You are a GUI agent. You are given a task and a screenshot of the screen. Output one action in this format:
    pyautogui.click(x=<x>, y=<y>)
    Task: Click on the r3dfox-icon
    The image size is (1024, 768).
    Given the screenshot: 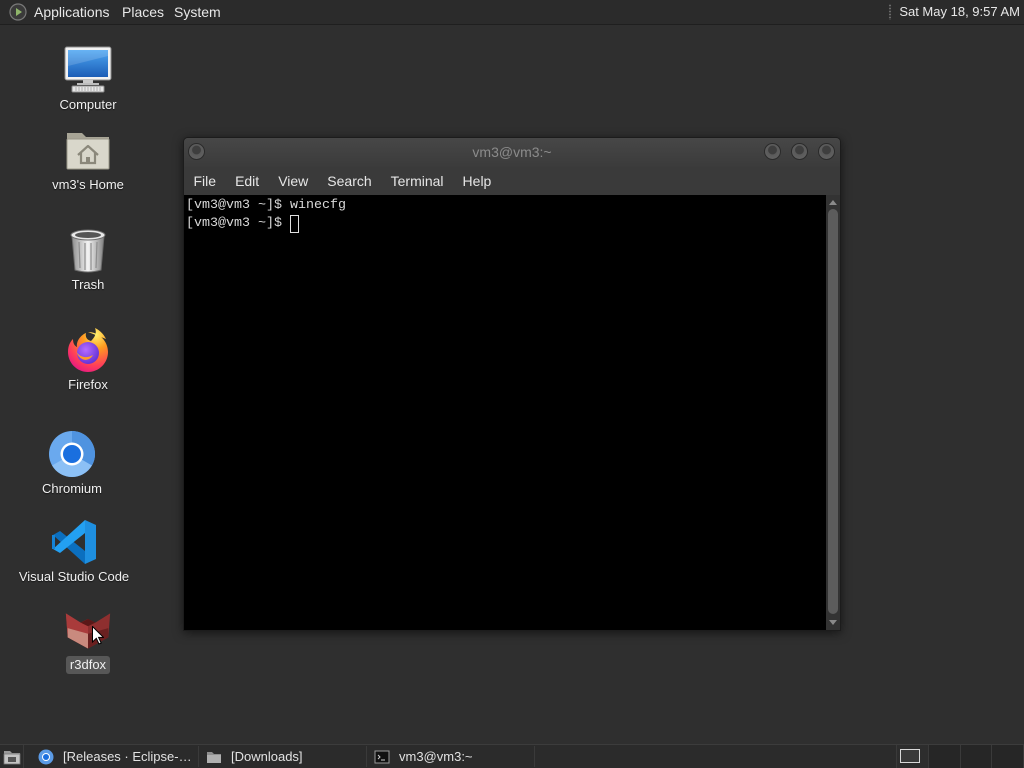 What is the action you would take?
    pyautogui.click(x=88, y=631)
    